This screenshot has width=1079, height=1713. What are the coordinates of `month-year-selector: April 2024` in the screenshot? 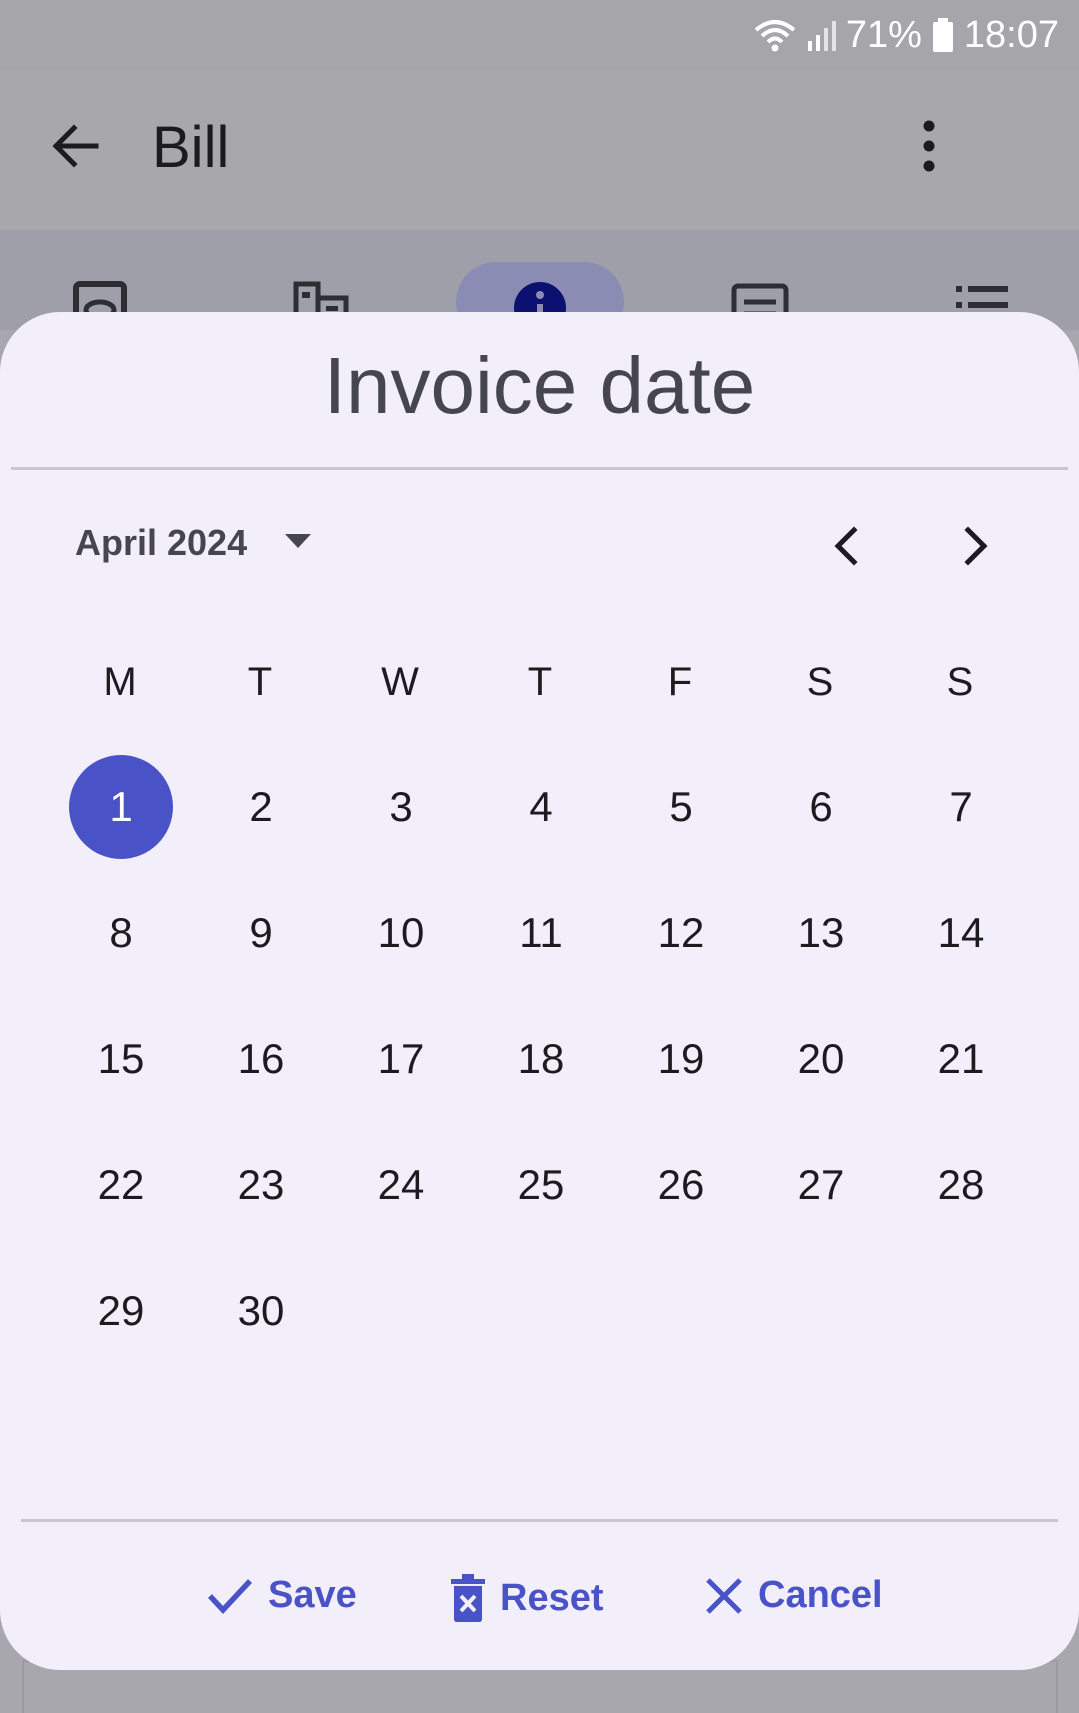 It's located at (194, 543).